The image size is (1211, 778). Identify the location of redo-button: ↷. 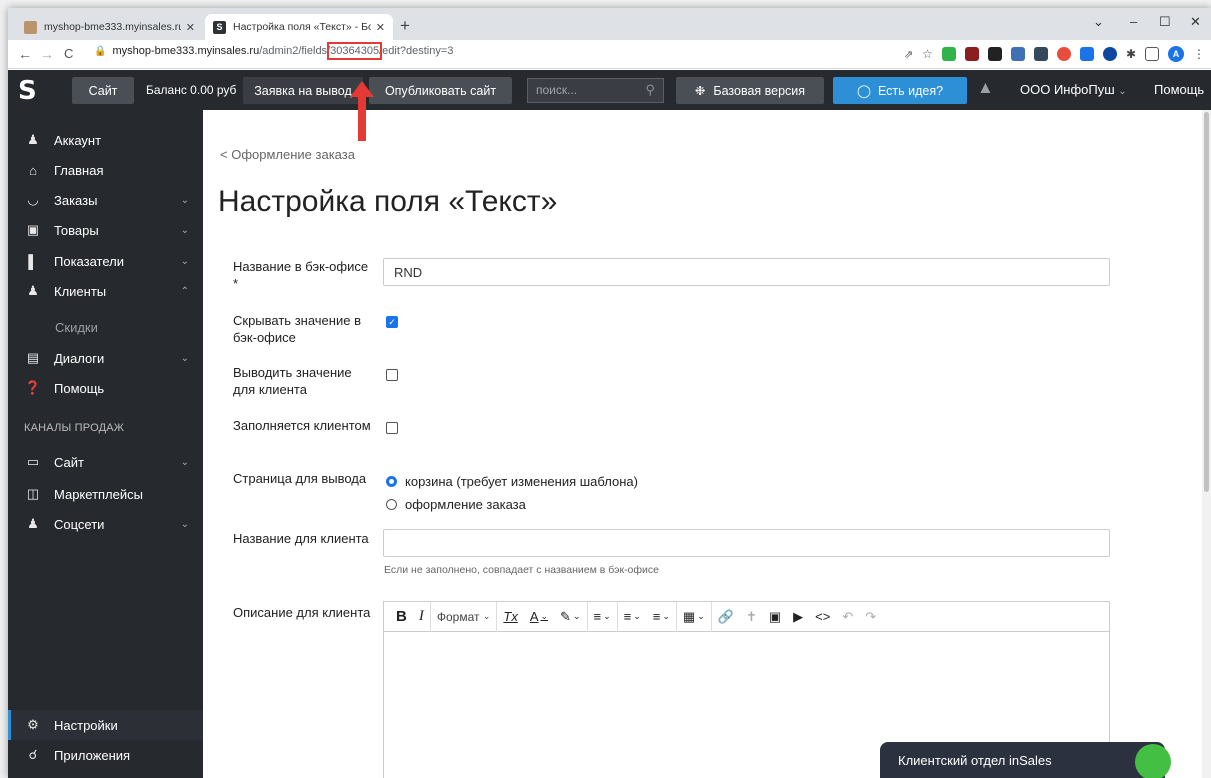
(870, 617).